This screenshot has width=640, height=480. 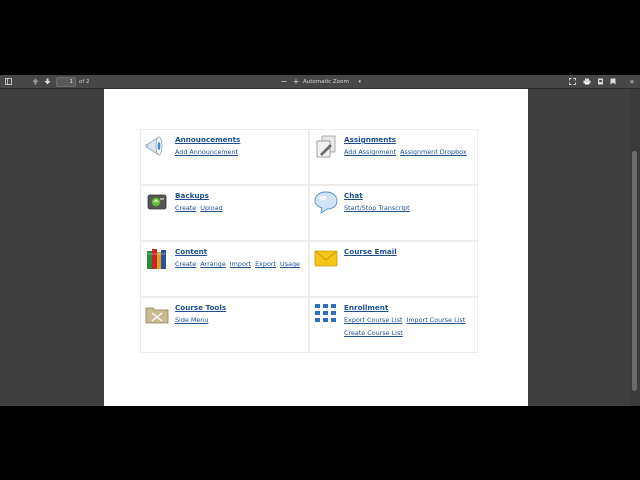 What do you see at coordinates (433, 152) in the screenshot?
I see `assignment-dropbox-link: Assignment Dropbox` at bounding box center [433, 152].